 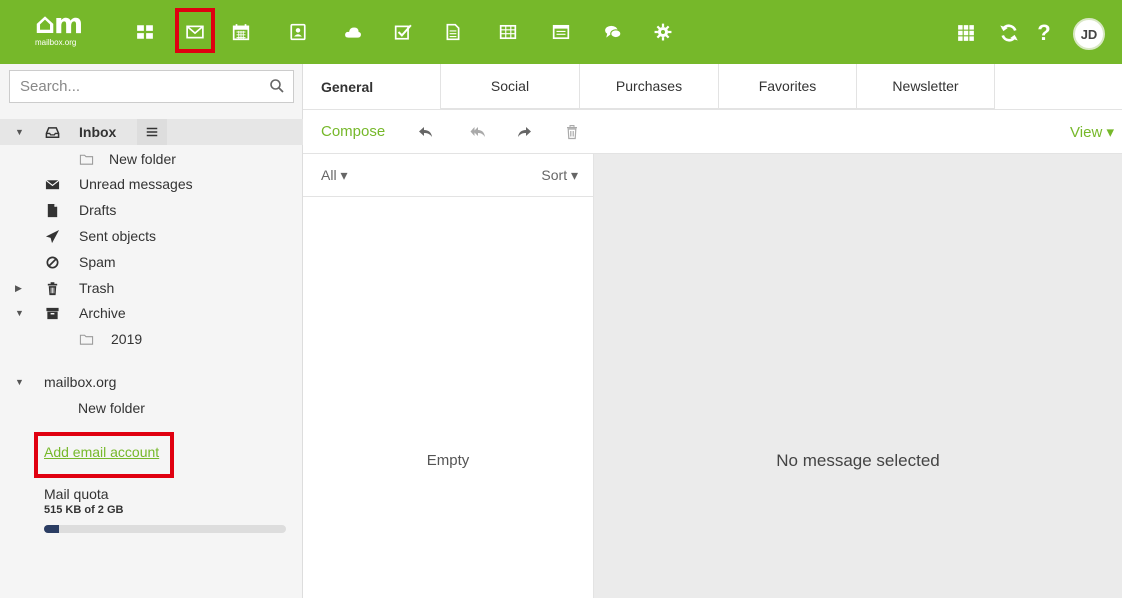 I want to click on filter-dropdown: All ▾, so click(x=334, y=175).